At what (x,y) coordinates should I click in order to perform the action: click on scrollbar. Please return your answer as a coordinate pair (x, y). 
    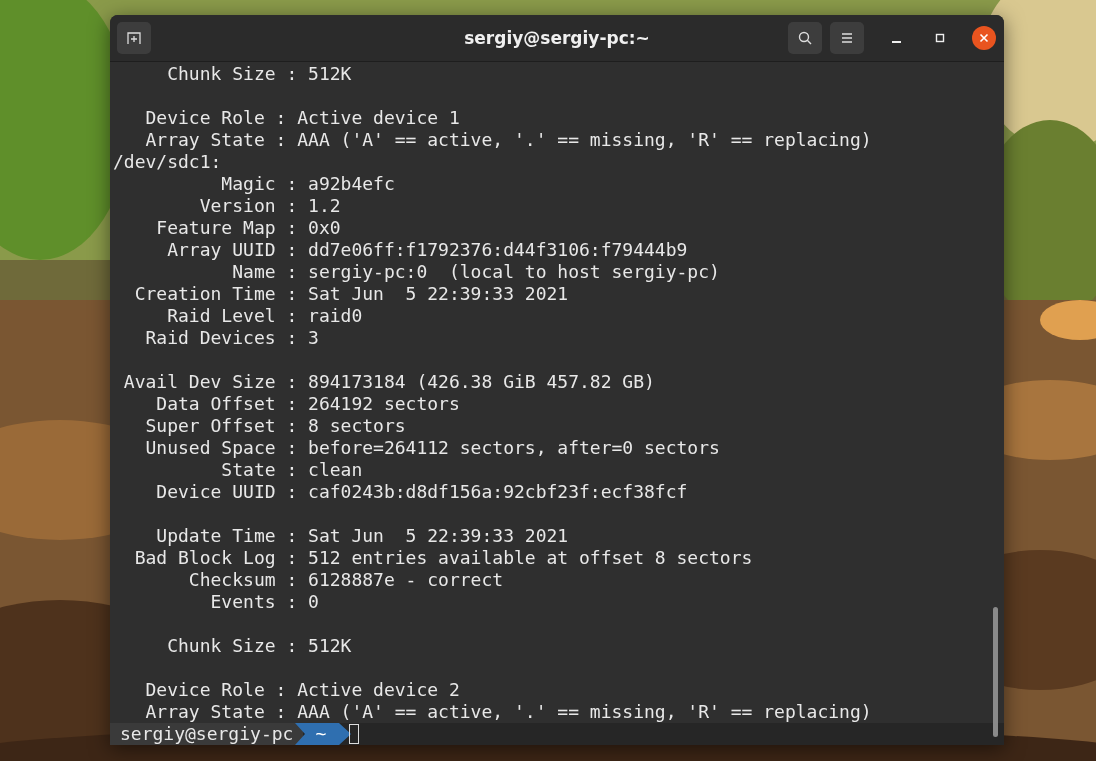
    Looking at the image, I should click on (995, 672).